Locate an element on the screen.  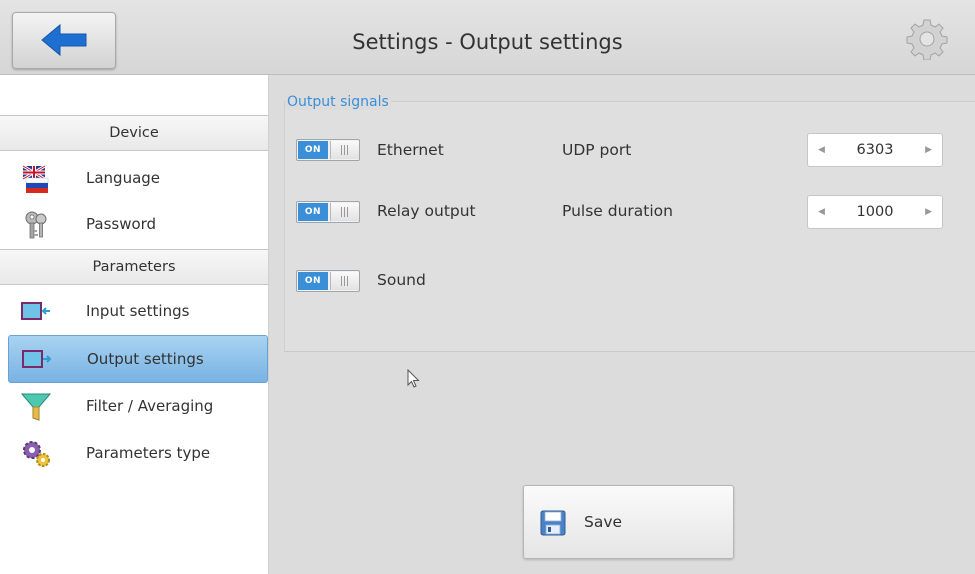
sidebar-item-parameters-type: Parameters type is located at coordinates (137, 453).